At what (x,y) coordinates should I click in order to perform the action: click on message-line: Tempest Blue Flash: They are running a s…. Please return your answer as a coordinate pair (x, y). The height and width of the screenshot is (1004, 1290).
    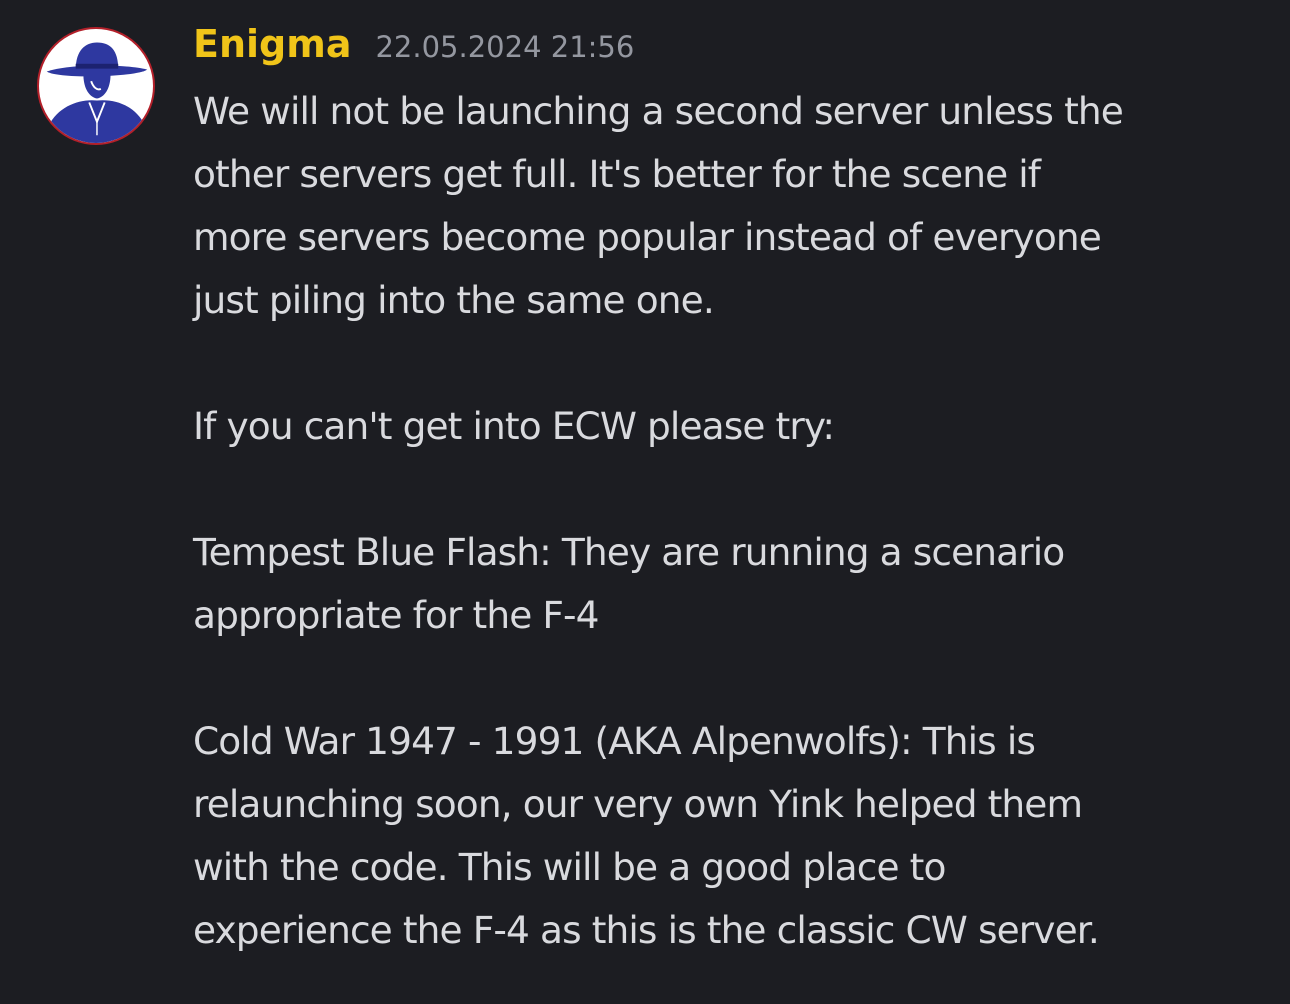
    Looking at the image, I should click on (629, 552).